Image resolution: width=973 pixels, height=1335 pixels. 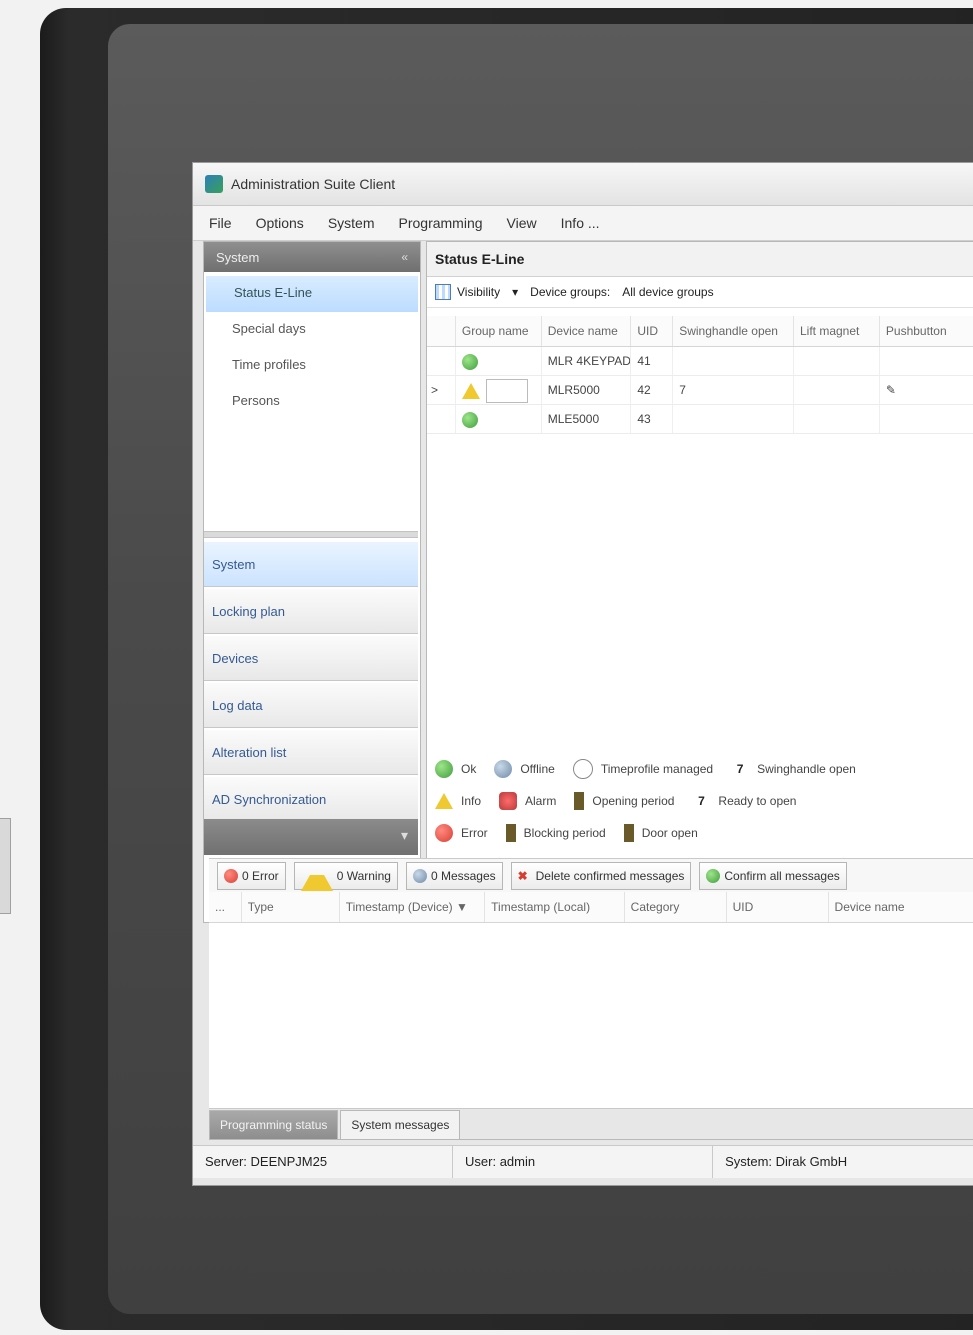 I want to click on column-group-name: Group name, so click(x=499, y=331).